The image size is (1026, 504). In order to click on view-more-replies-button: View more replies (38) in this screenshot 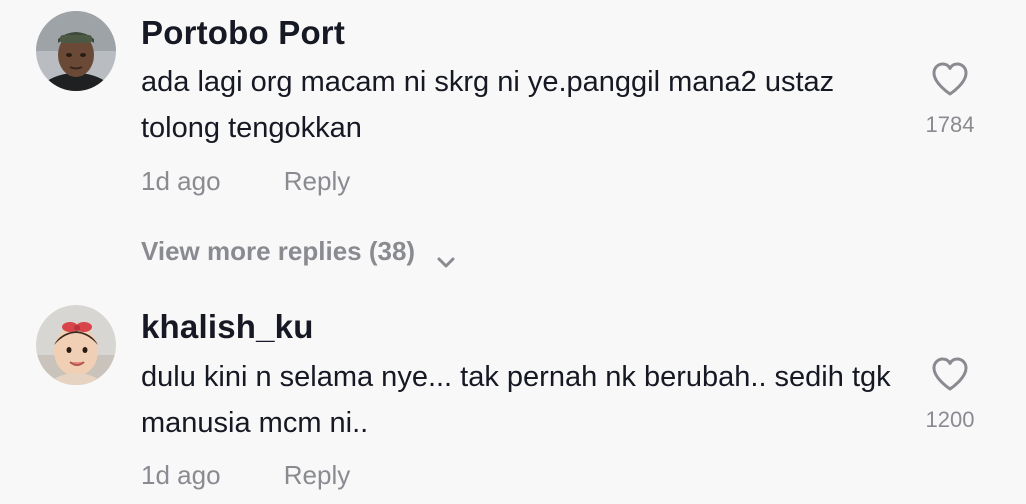, I will do `click(298, 252)`.